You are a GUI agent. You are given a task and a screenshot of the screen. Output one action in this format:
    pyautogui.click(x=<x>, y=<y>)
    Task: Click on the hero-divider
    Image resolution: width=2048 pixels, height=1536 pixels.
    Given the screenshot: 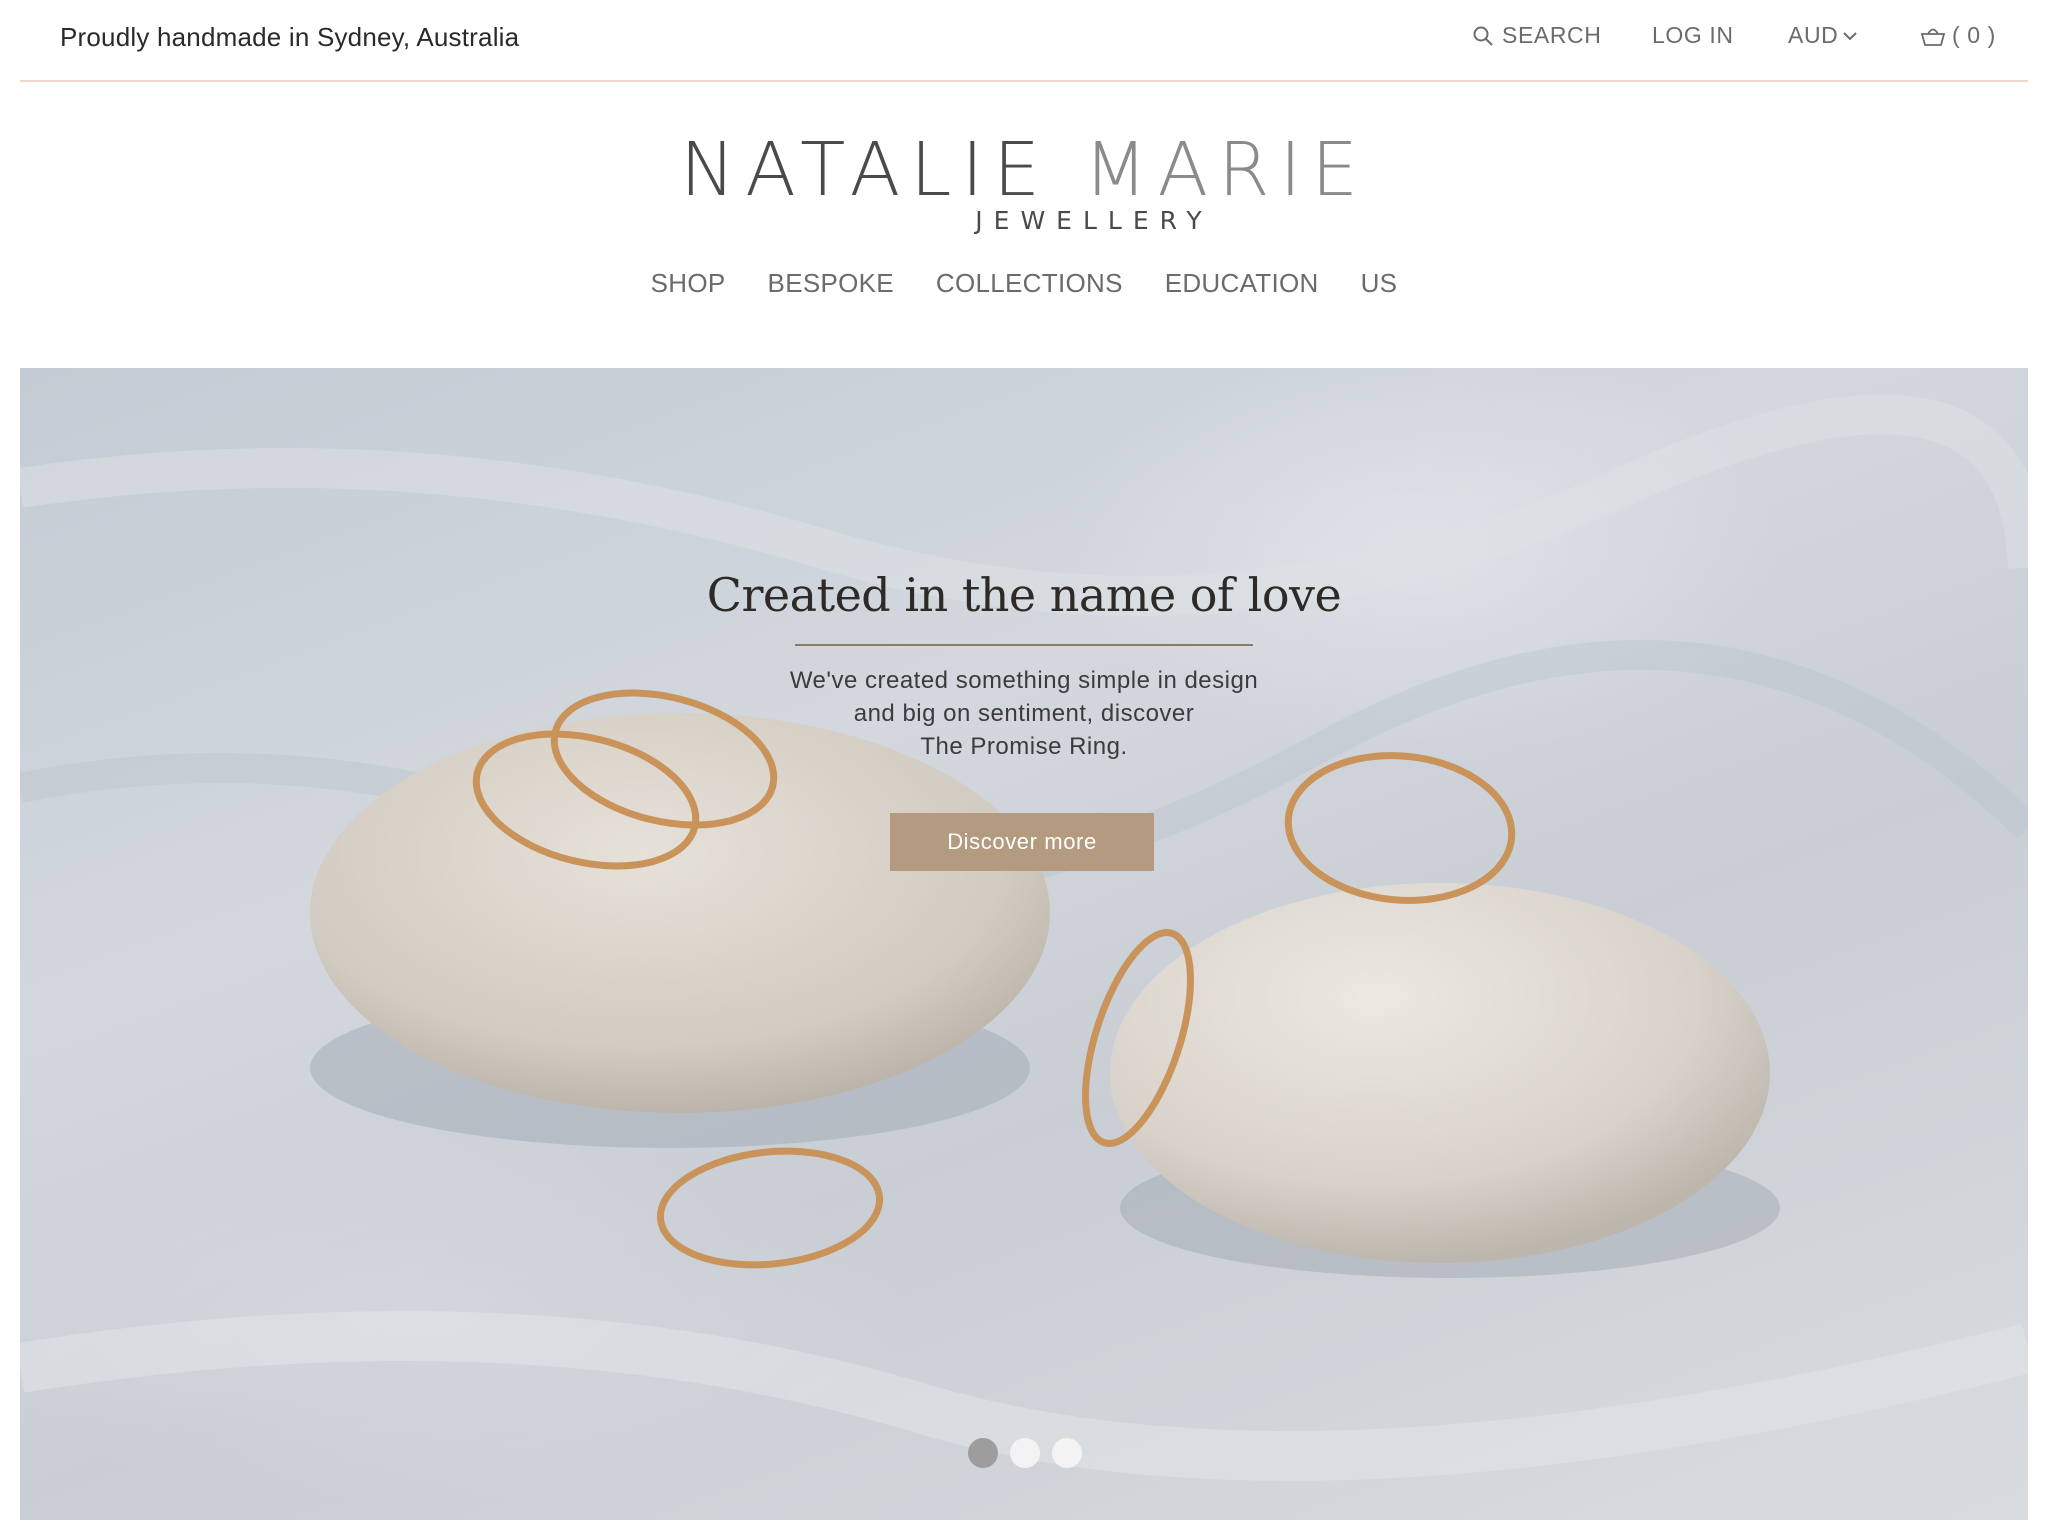 What is the action you would take?
    pyautogui.click(x=1024, y=645)
    